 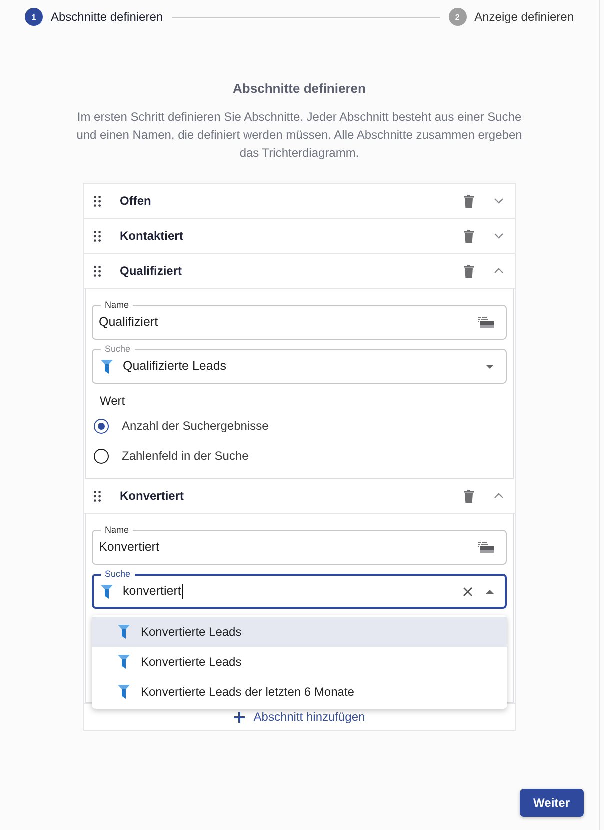 What do you see at coordinates (185, 456) in the screenshot?
I see `radio-label: Zahlenfeld in der Suche` at bounding box center [185, 456].